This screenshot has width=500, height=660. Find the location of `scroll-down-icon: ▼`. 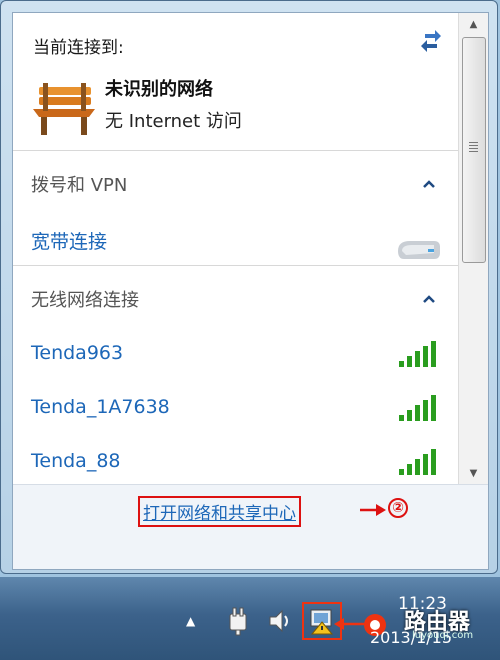

scroll-down-icon: ▼ is located at coordinates (473, 473).